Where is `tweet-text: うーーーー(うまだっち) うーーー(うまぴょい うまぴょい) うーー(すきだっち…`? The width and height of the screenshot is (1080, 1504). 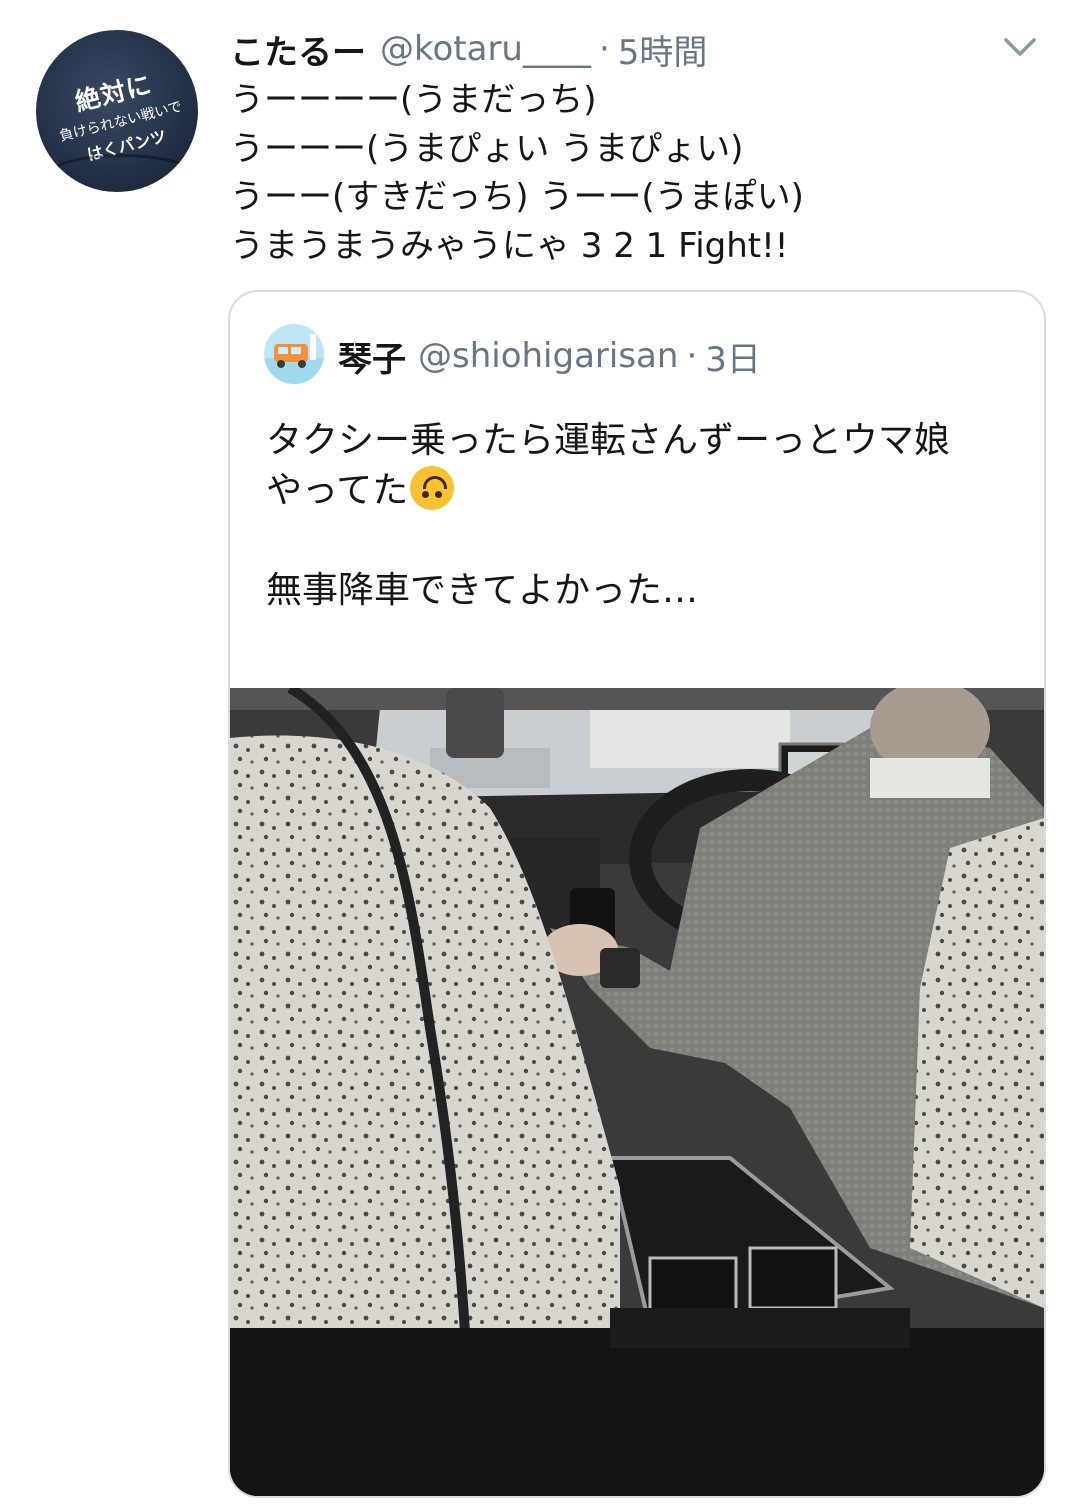 tweet-text: うーーーー(うまだっち) うーーー(うまぴょい うまぴょい) うーー(すきだっち… is located at coordinates (640, 173).